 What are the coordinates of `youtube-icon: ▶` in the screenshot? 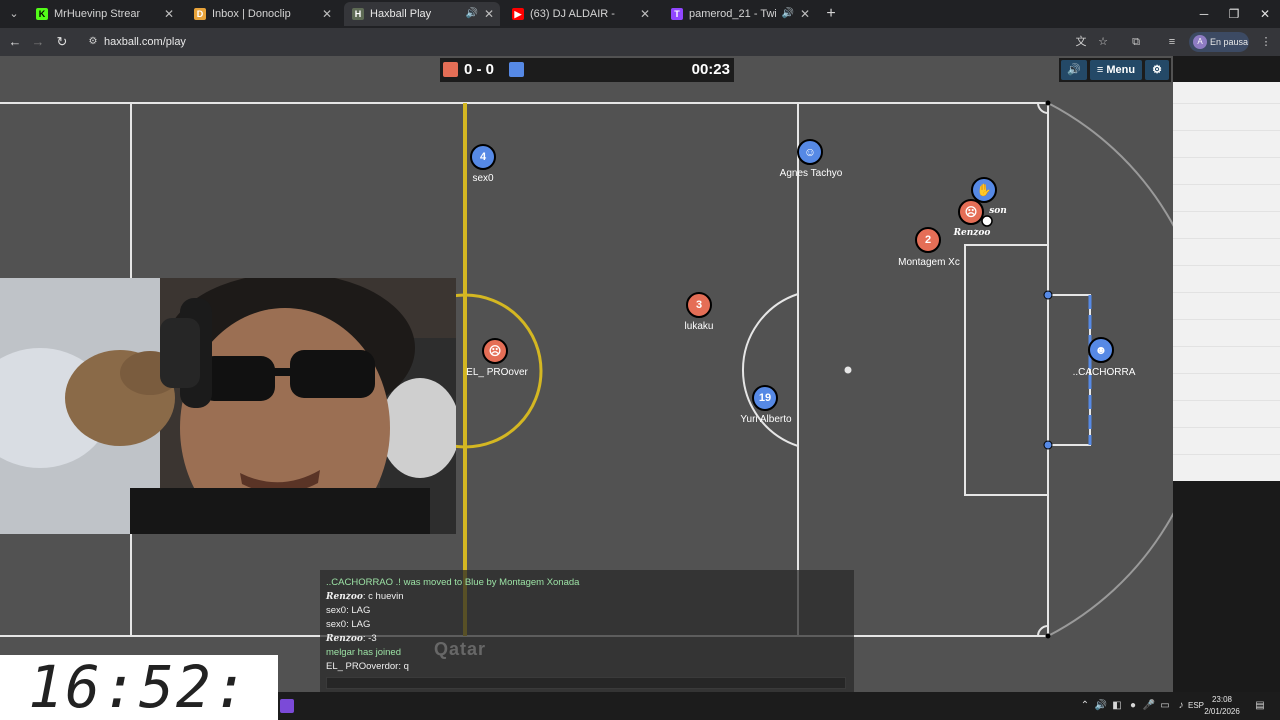 It's located at (518, 14).